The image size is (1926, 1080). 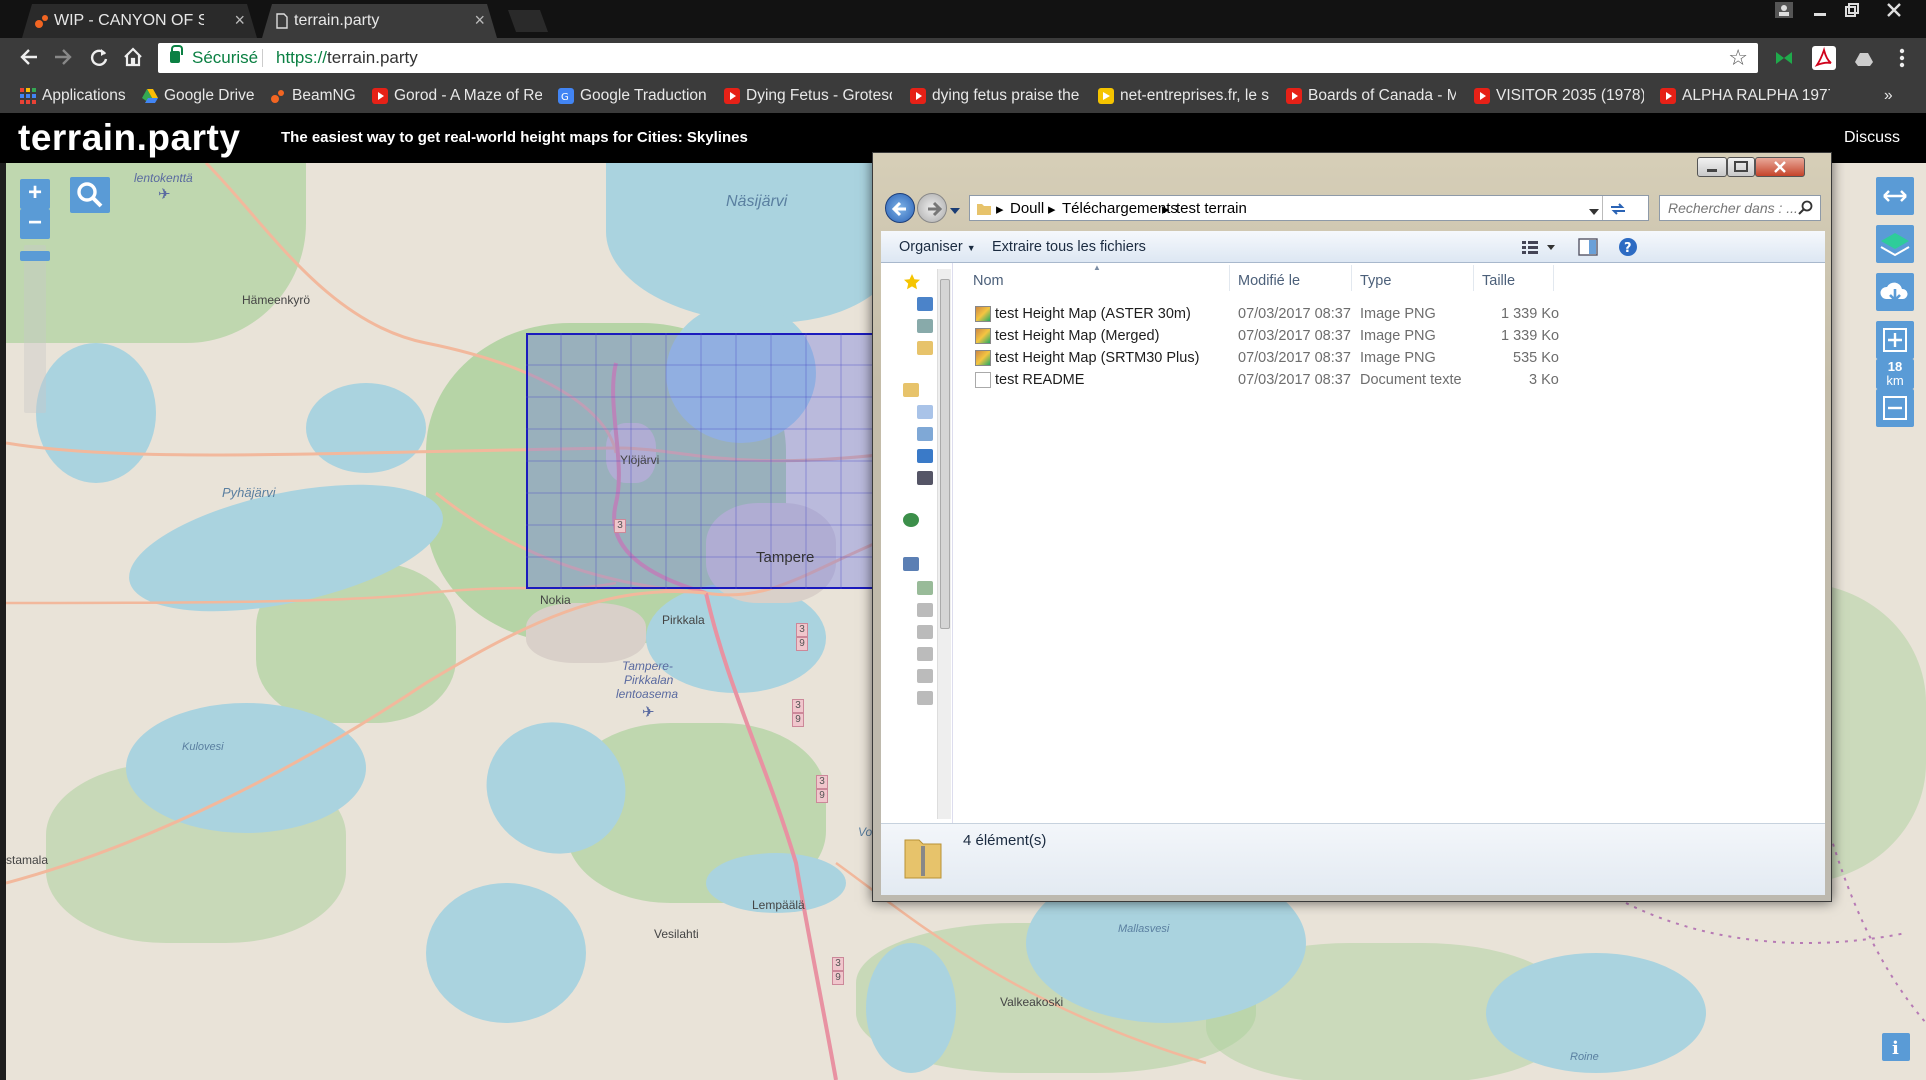 I want to click on column-header-type: Type, so click(x=1375, y=281).